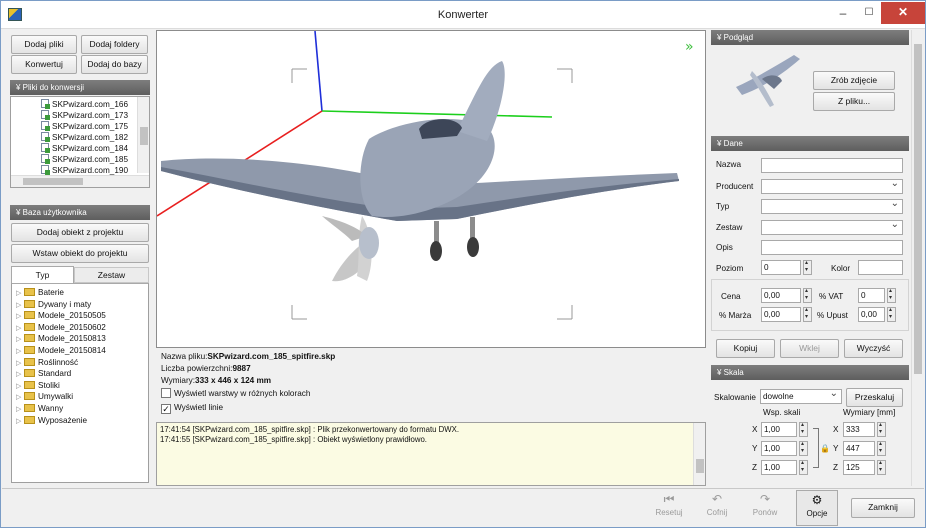 This screenshot has width=926, height=528. What do you see at coordinates (84, 170) in the screenshot?
I see `file-list-item: SKPwizard.com_190` at bounding box center [84, 170].